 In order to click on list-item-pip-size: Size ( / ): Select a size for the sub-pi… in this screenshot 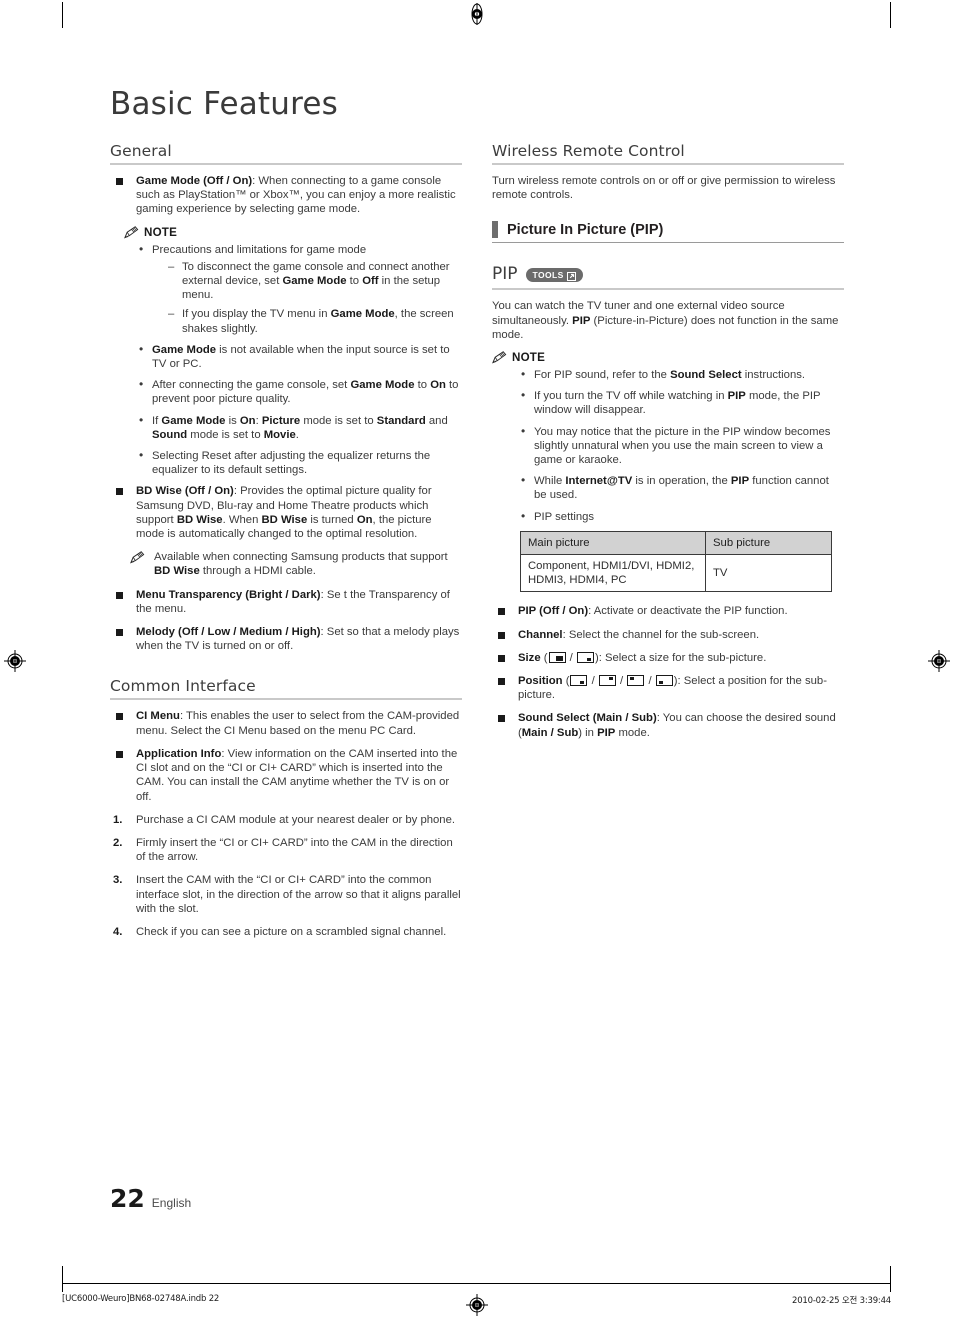, I will do `click(668, 658)`.